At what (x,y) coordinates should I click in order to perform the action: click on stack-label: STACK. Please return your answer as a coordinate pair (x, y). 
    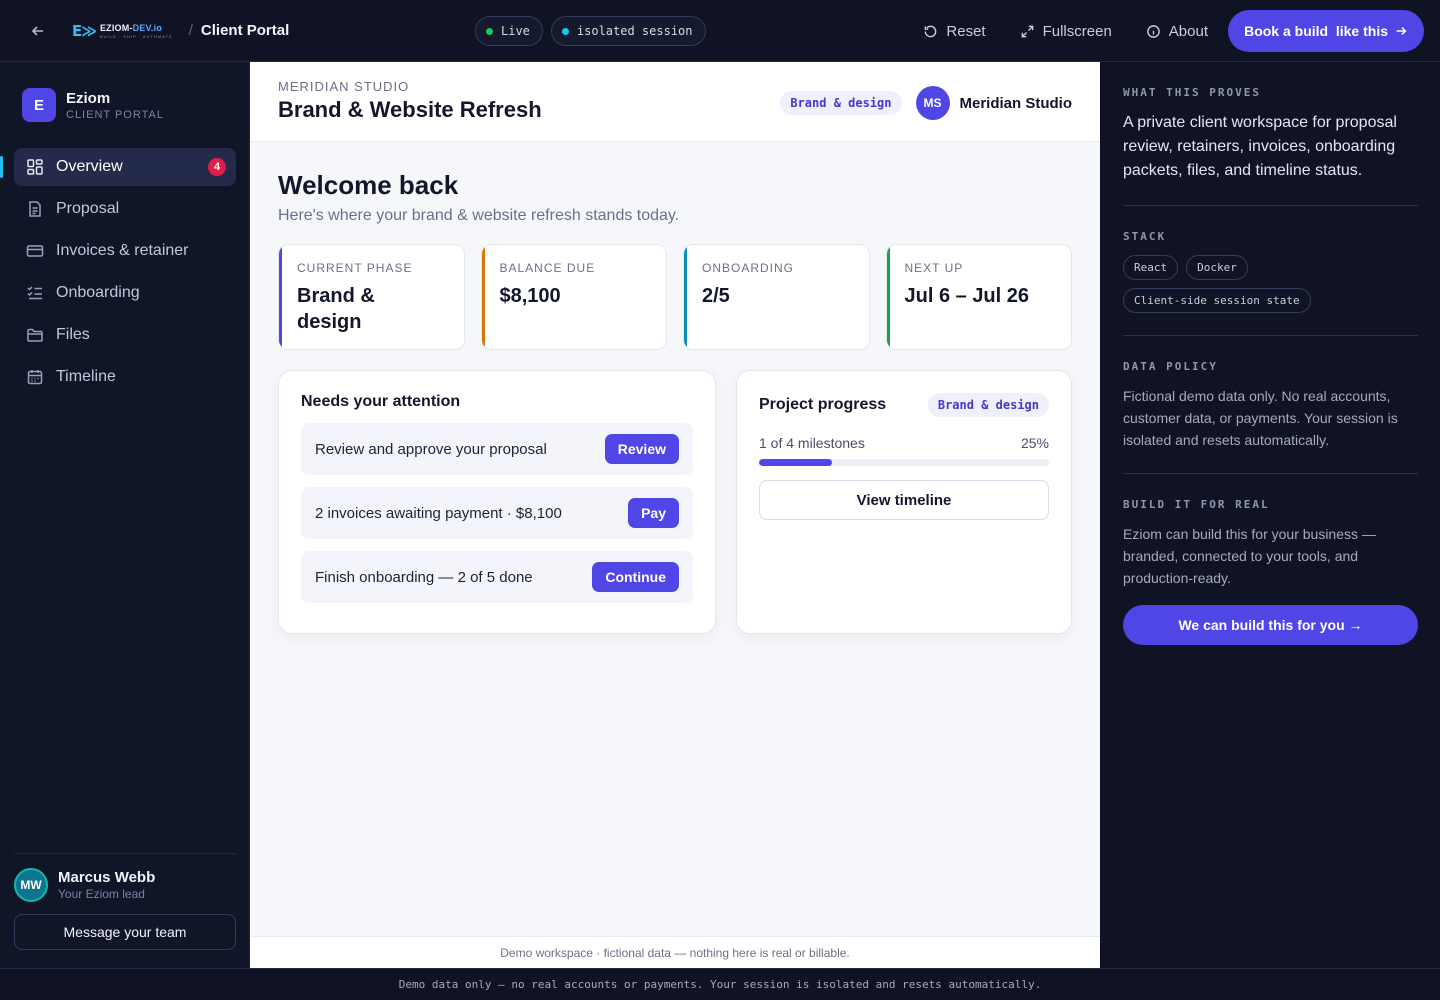
    Looking at the image, I should click on (1145, 236).